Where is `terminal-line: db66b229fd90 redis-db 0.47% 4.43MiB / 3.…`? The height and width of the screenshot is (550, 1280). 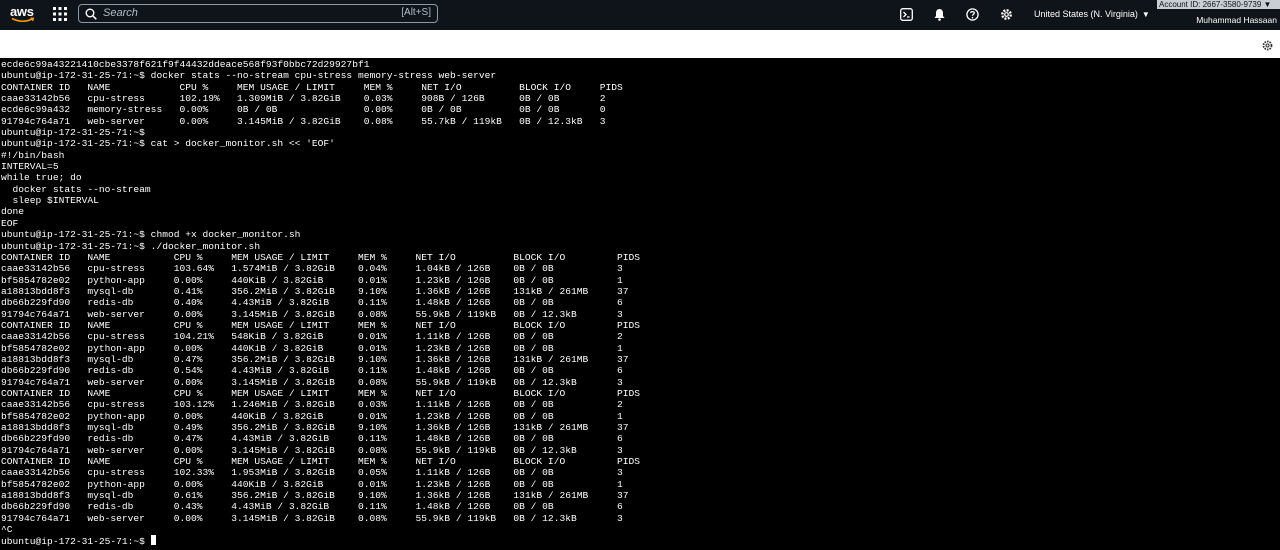 terminal-line: db66b229fd90 redis-db 0.47% 4.43MiB / 3.… is located at coordinates (312, 439).